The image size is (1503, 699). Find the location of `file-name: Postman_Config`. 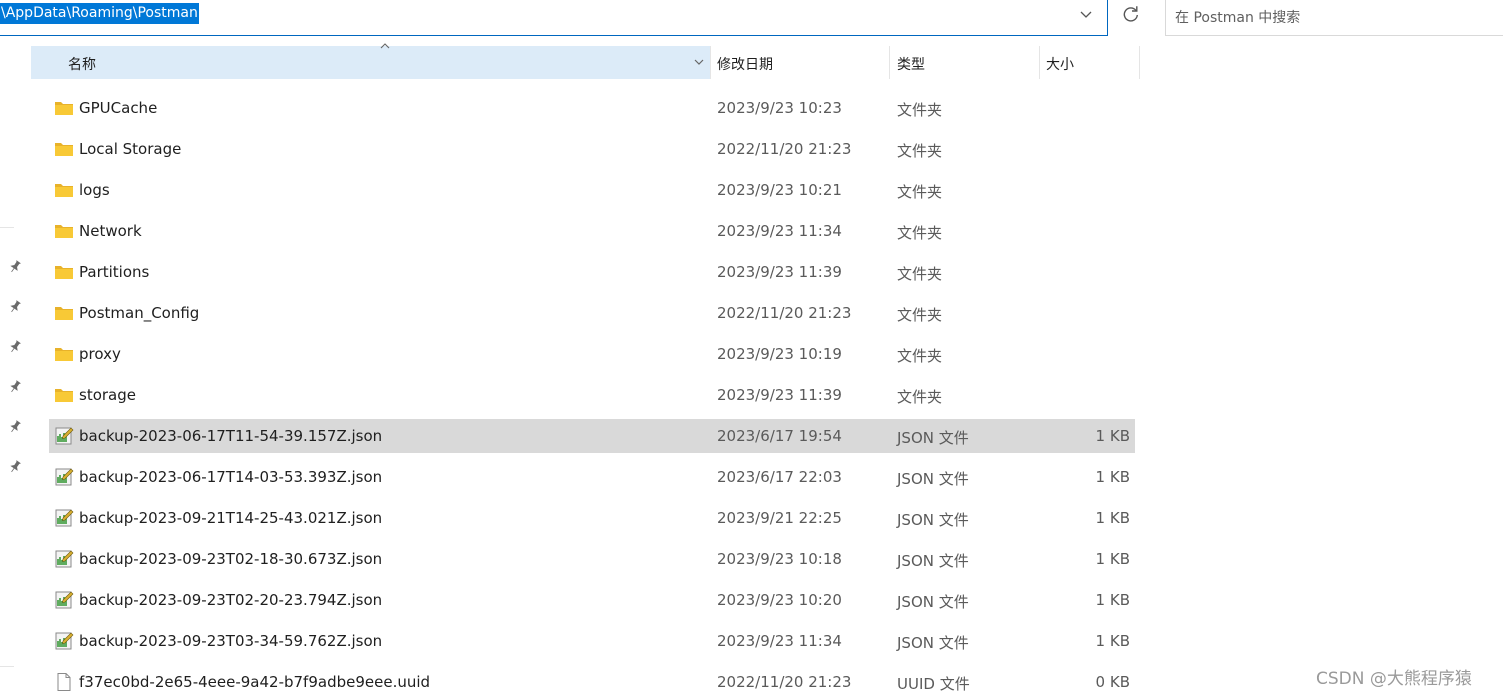

file-name: Postman_Config is located at coordinates (139, 313).